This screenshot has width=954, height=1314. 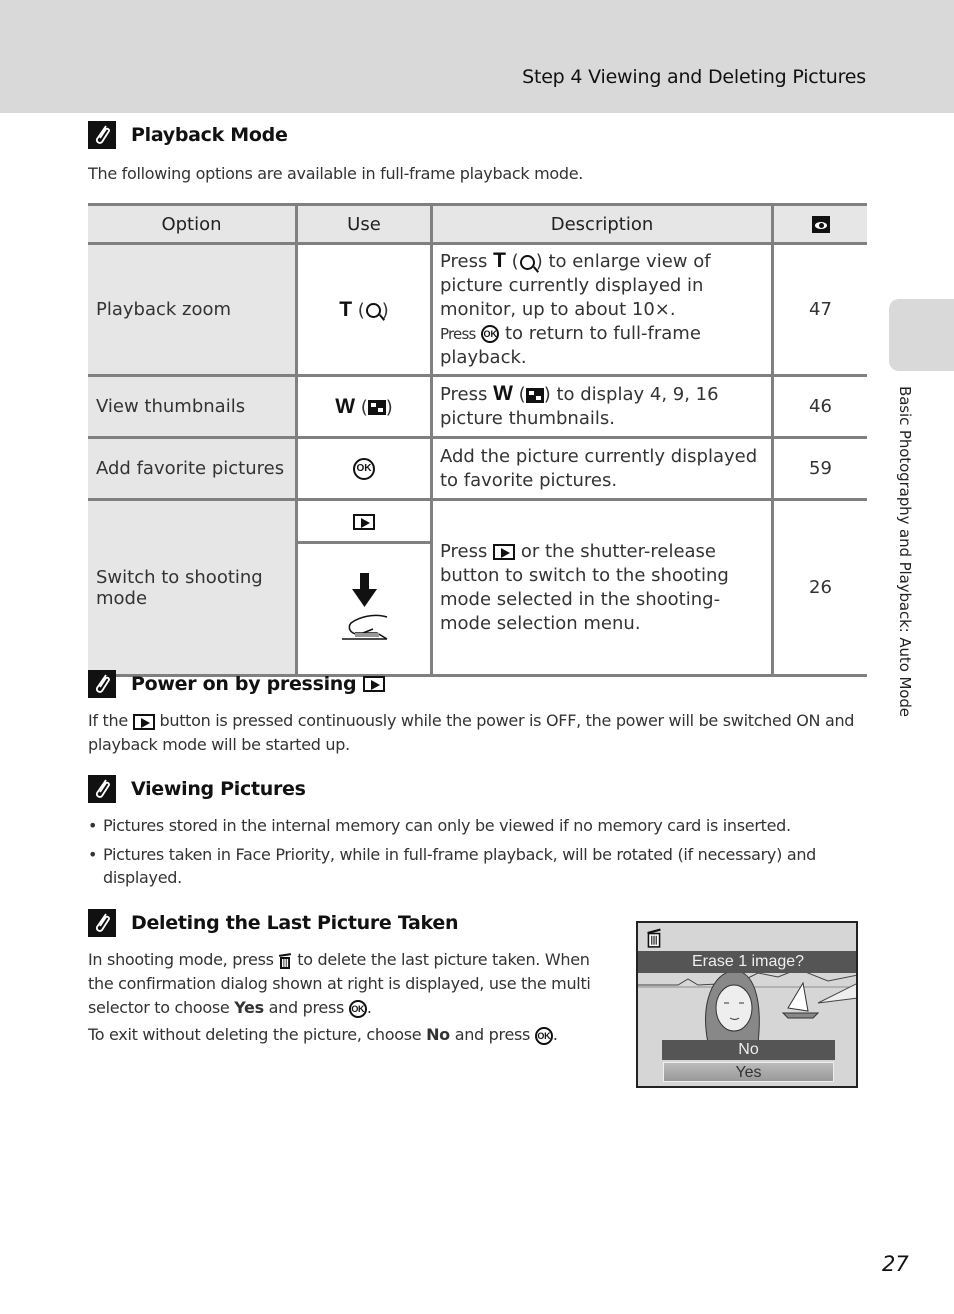 What do you see at coordinates (193, 224) in the screenshot?
I see `col-option: Option` at bounding box center [193, 224].